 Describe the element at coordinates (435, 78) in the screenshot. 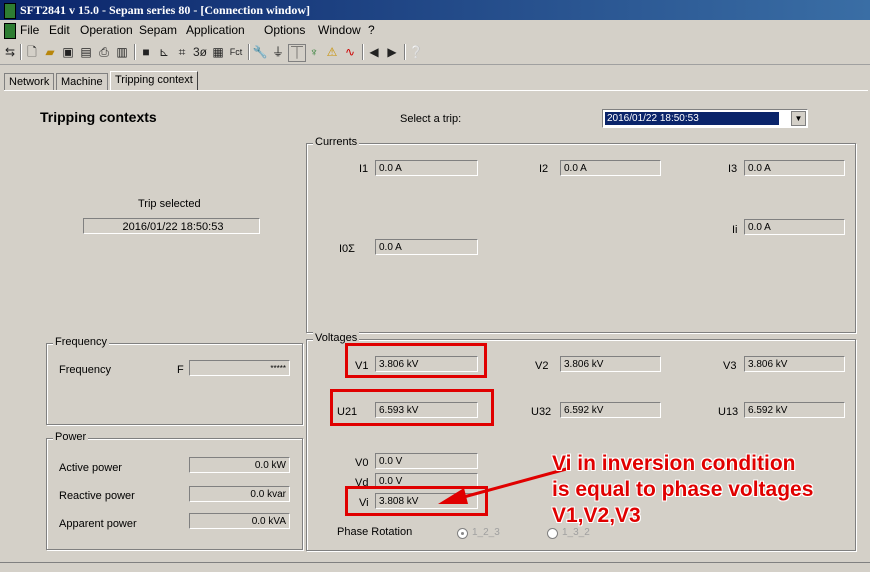

I see `tab-strip: Network Machine Tripping context` at that location.